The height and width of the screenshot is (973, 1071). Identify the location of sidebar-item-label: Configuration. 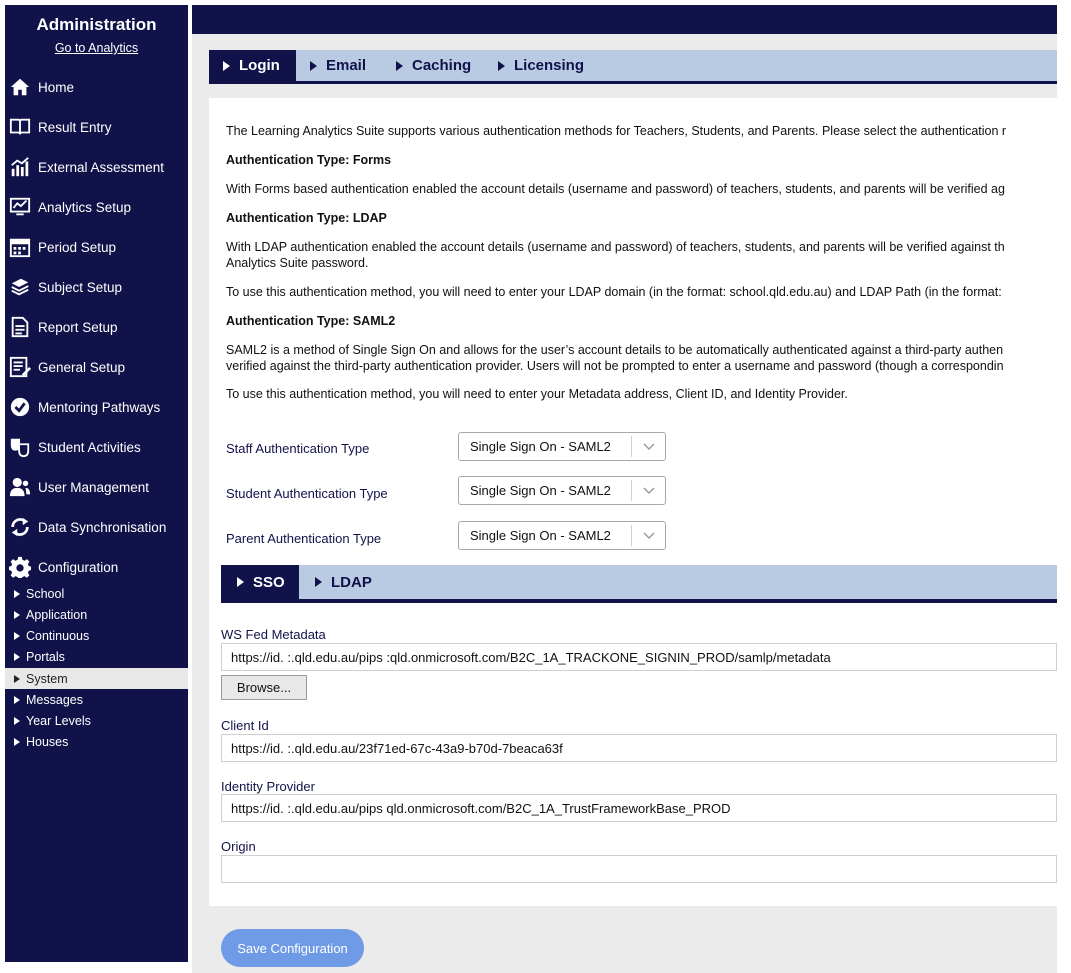
(78, 567).